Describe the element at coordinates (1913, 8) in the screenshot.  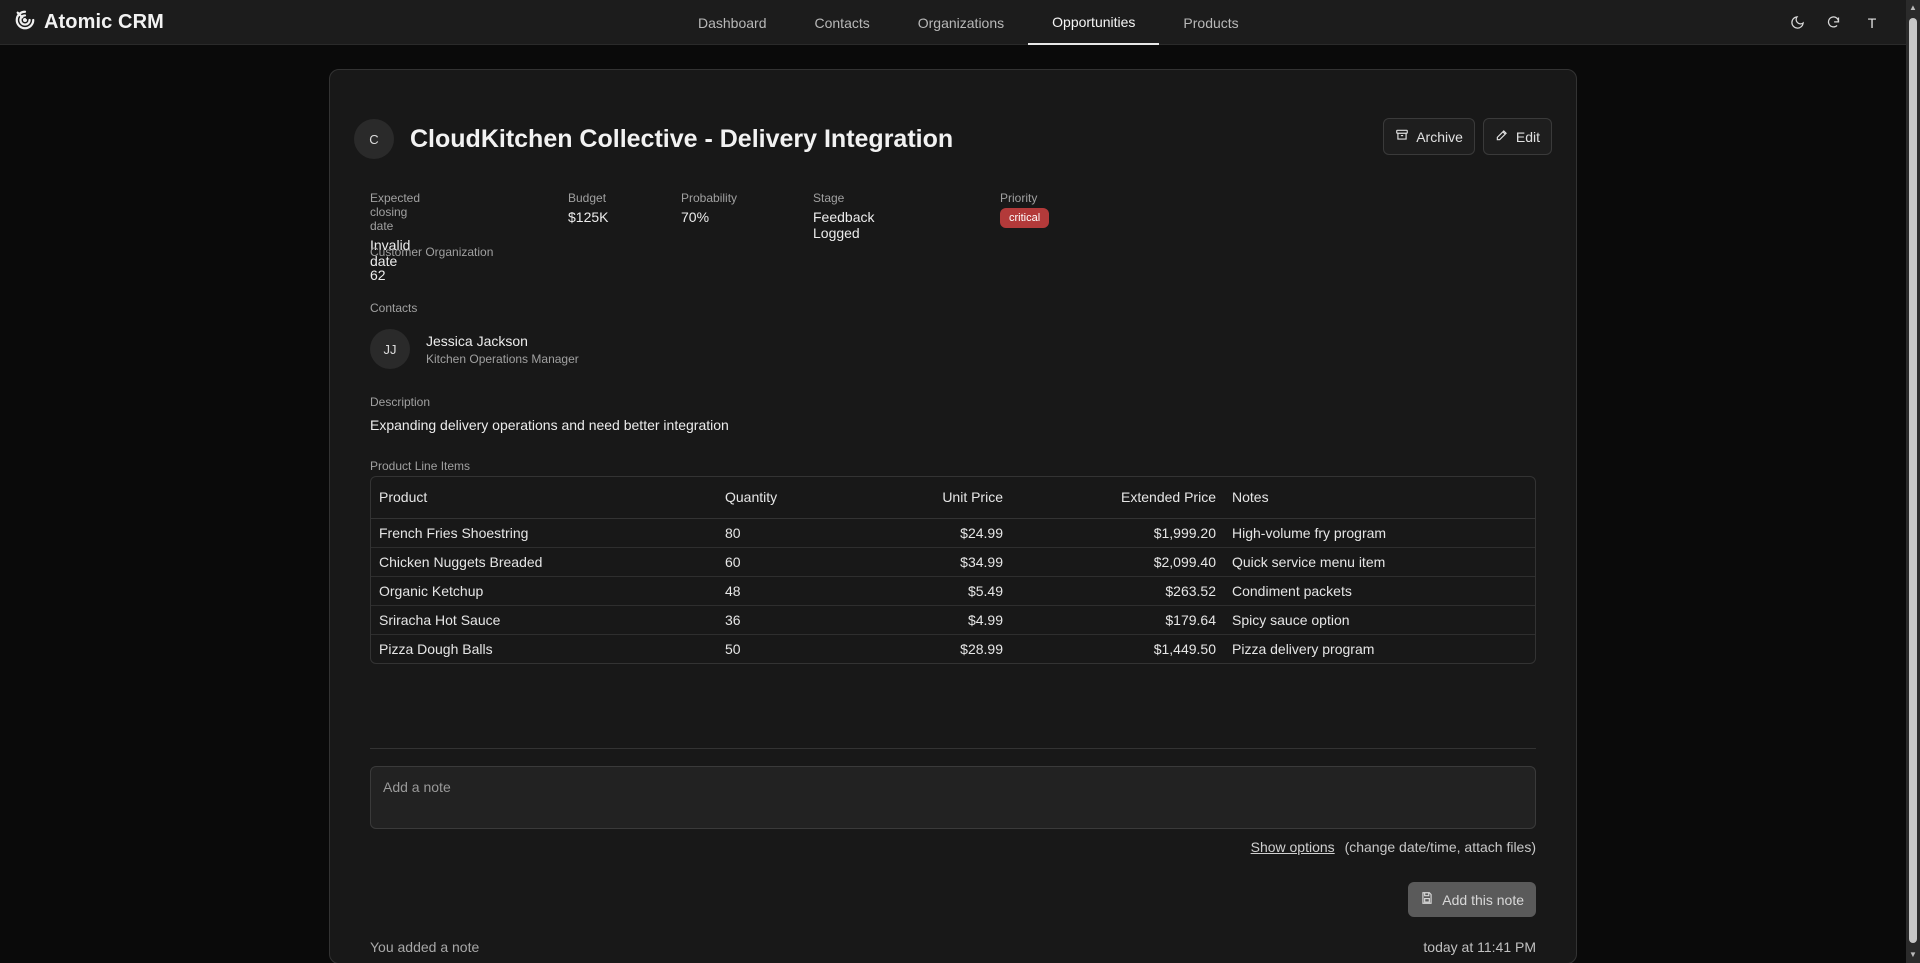
I see `scroll-up-arrow-icon: ▲` at that location.